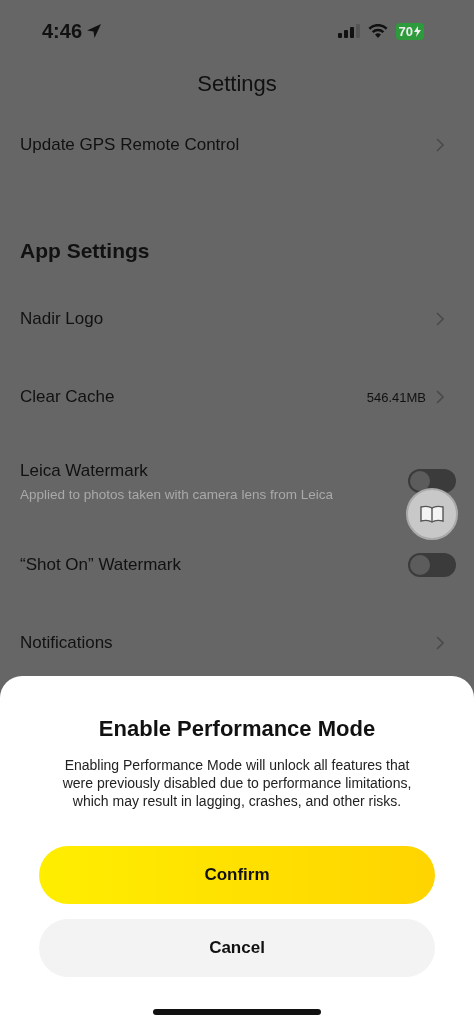 The height and width of the screenshot is (1025, 474). I want to click on book-icon, so click(432, 514).